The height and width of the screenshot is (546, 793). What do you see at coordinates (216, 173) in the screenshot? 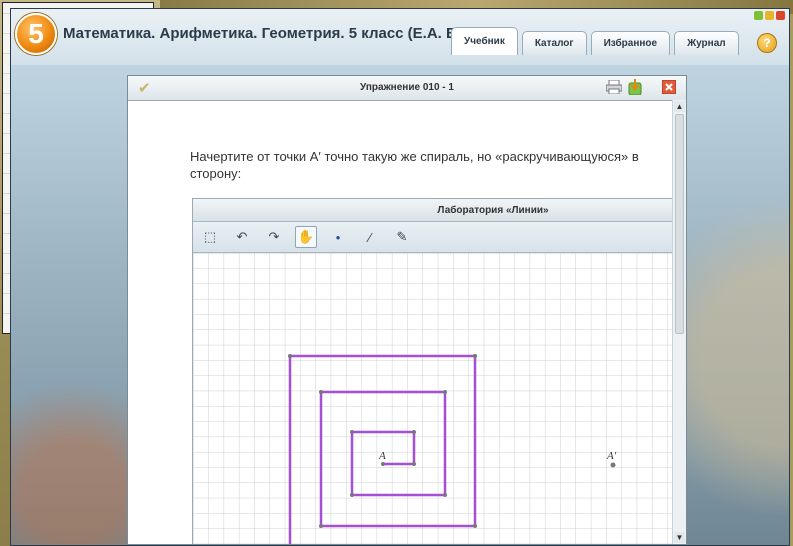
I see `task-text-line2: сторону:` at bounding box center [216, 173].